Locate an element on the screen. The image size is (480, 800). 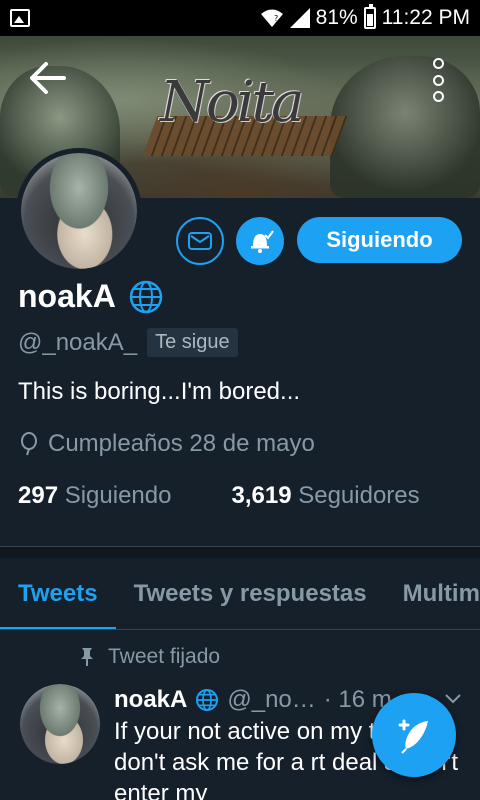
clock: 11:22 PM is located at coordinates (425, 17).